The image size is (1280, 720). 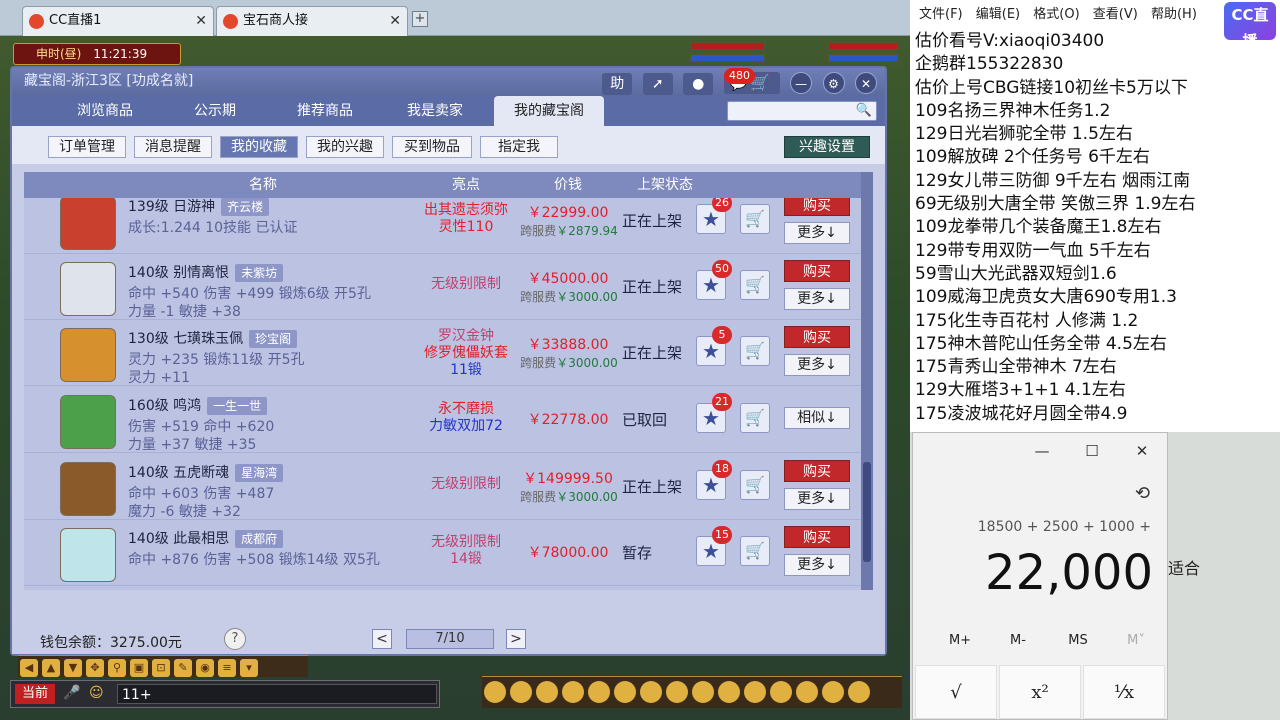 I want to click on next-page-button: >, so click(x=516, y=639).